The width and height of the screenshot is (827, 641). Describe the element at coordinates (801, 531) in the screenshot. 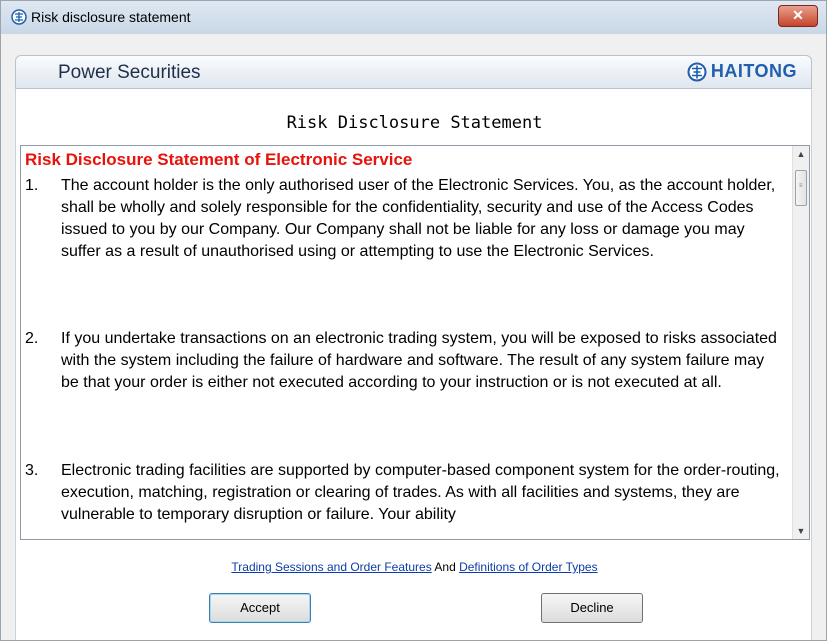

I see `scroll-down-arrow-icon: ▼` at that location.